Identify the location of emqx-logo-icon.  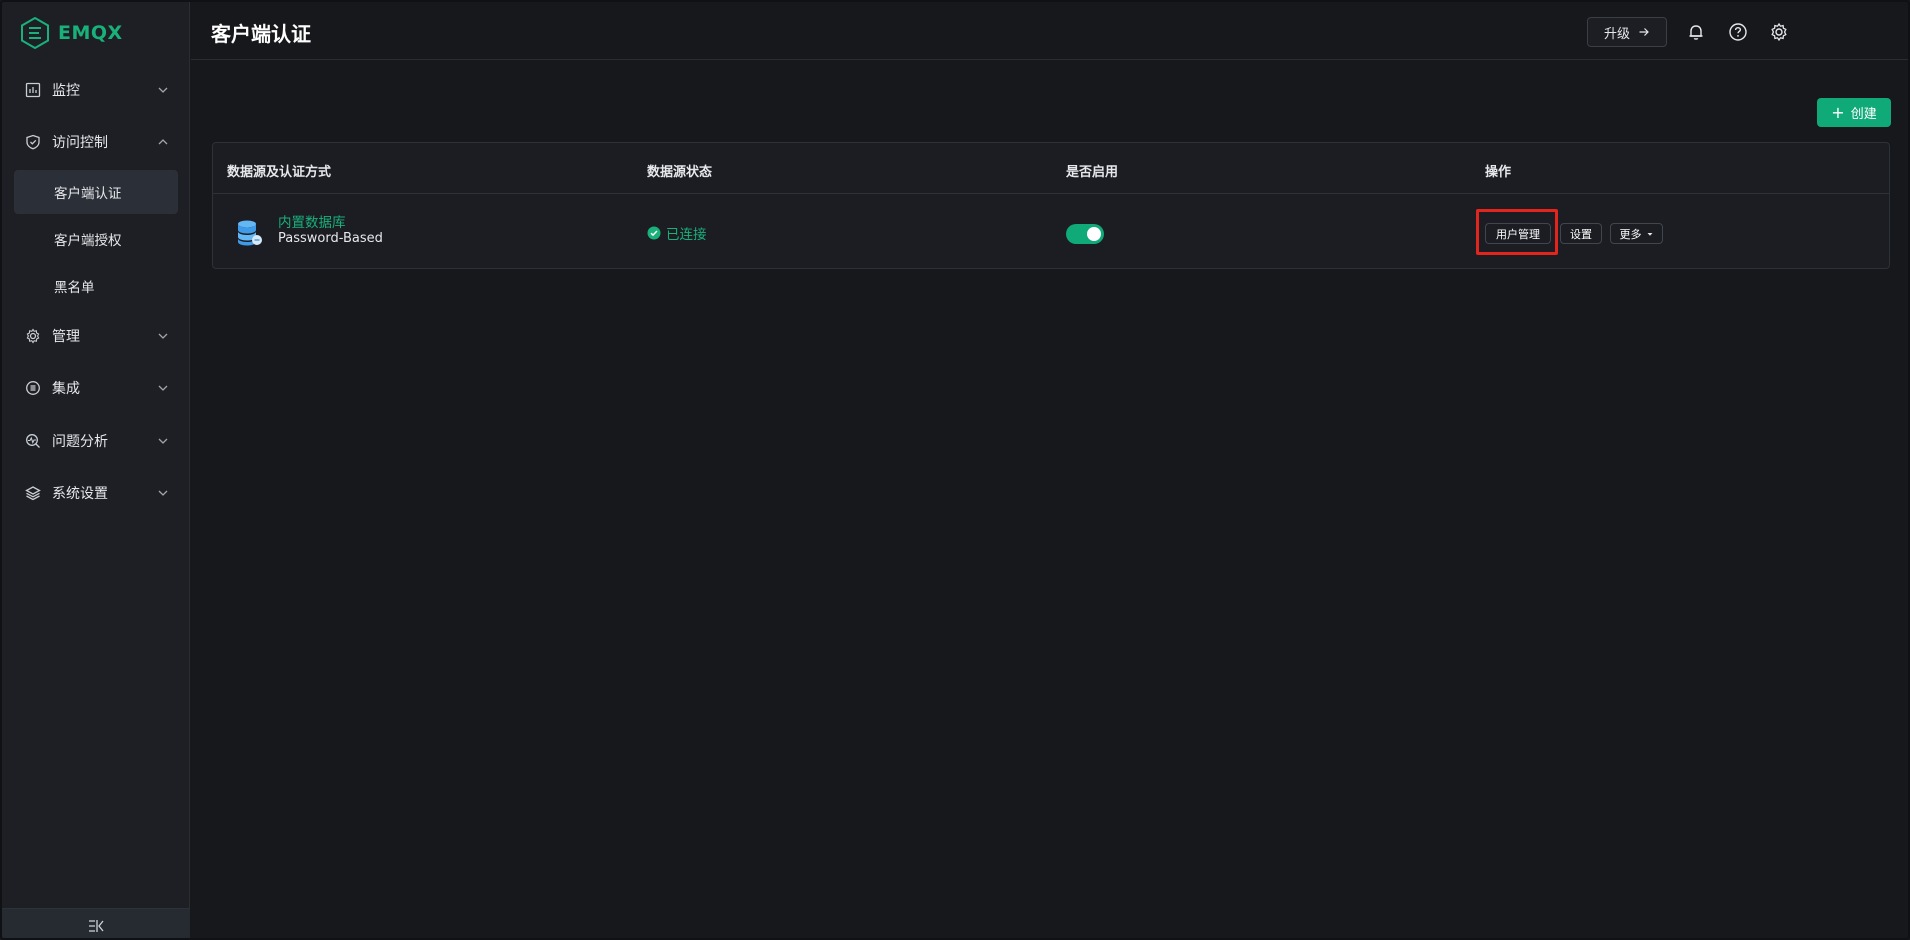
(35, 33).